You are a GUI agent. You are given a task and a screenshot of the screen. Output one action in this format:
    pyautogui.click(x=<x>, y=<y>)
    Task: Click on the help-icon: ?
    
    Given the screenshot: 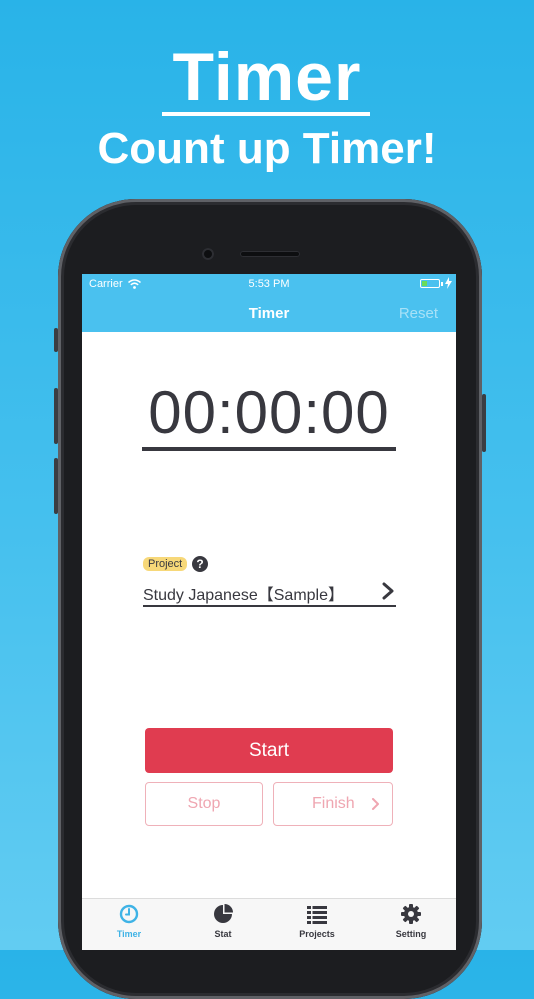 What is the action you would take?
    pyautogui.click(x=200, y=564)
    